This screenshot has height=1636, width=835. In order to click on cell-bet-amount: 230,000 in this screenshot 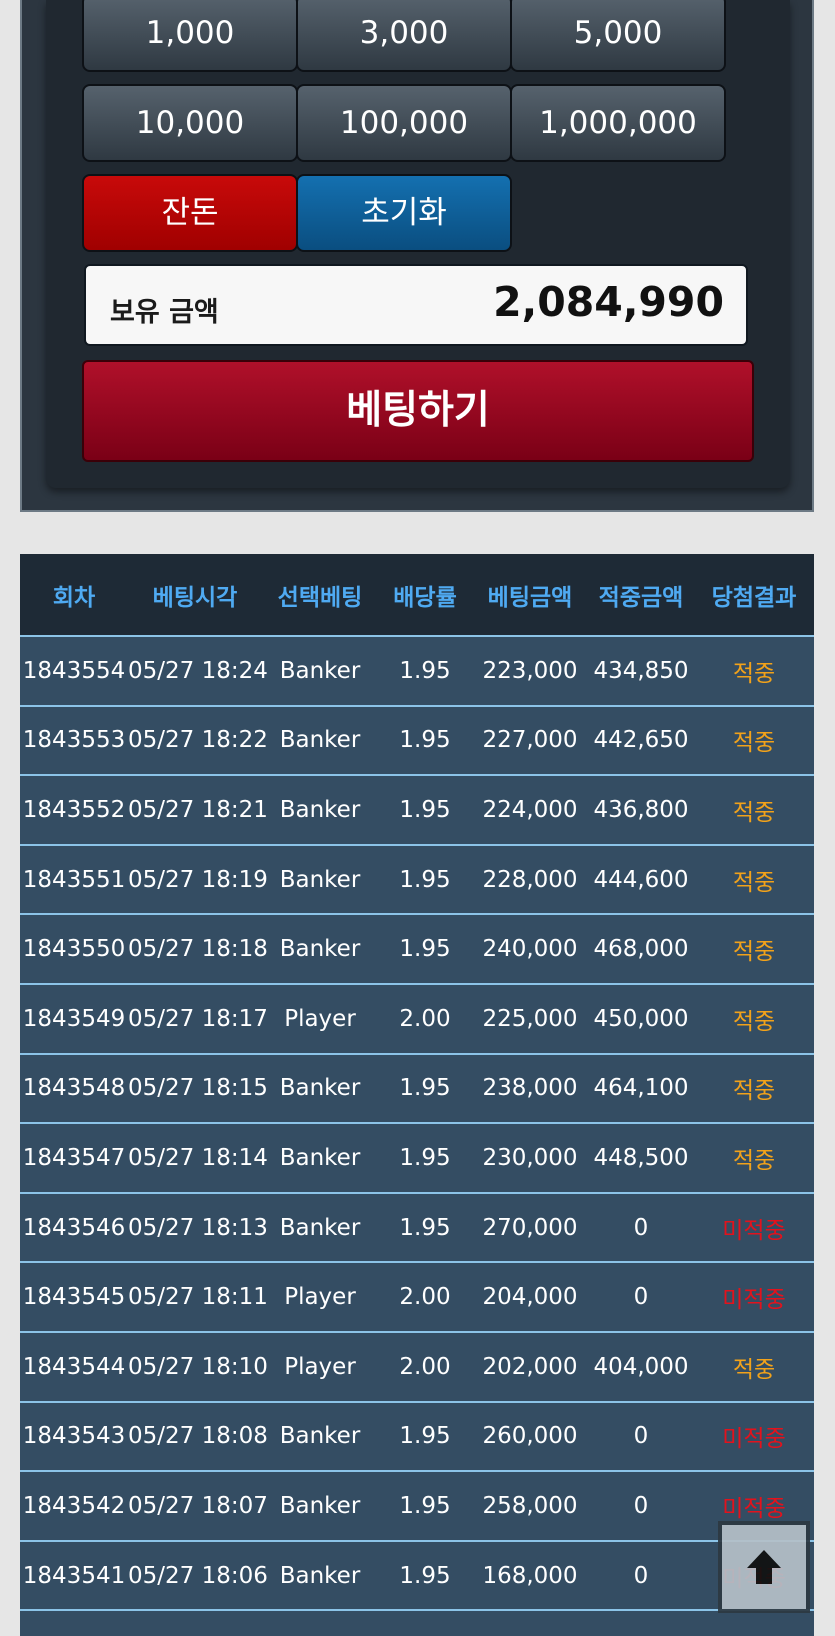, I will do `click(530, 1158)`.